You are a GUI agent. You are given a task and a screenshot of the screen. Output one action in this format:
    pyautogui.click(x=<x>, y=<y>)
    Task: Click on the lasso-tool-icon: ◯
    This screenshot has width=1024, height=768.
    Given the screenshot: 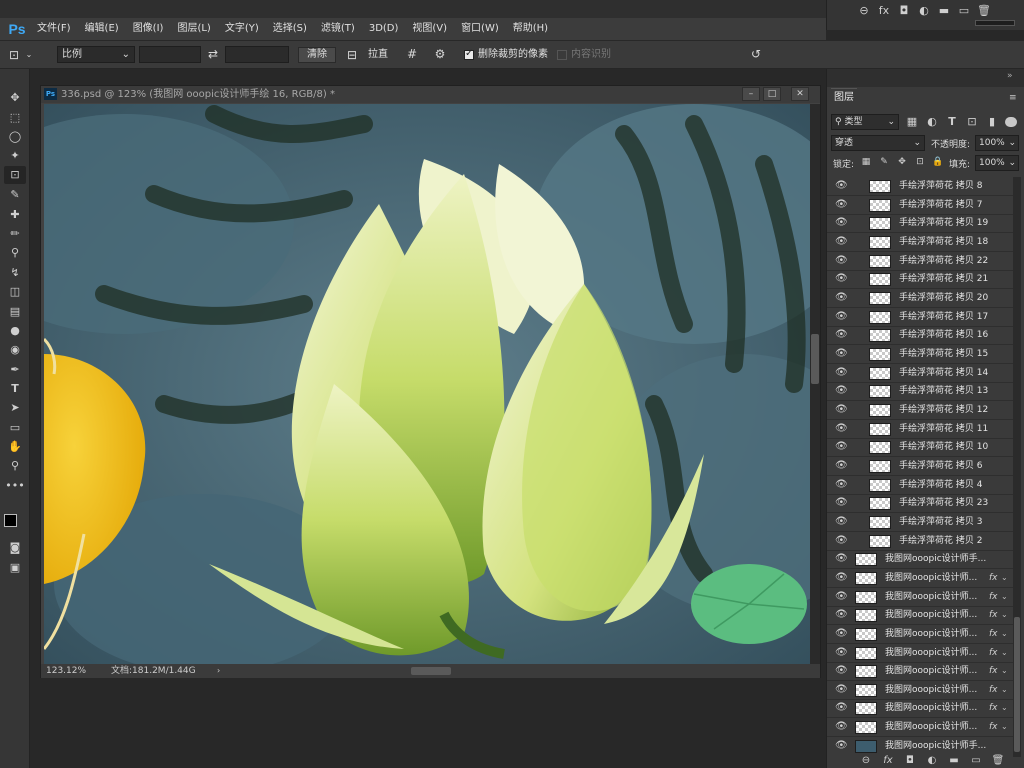 What is the action you would take?
    pyautogui.click(x=15, y=137)
    